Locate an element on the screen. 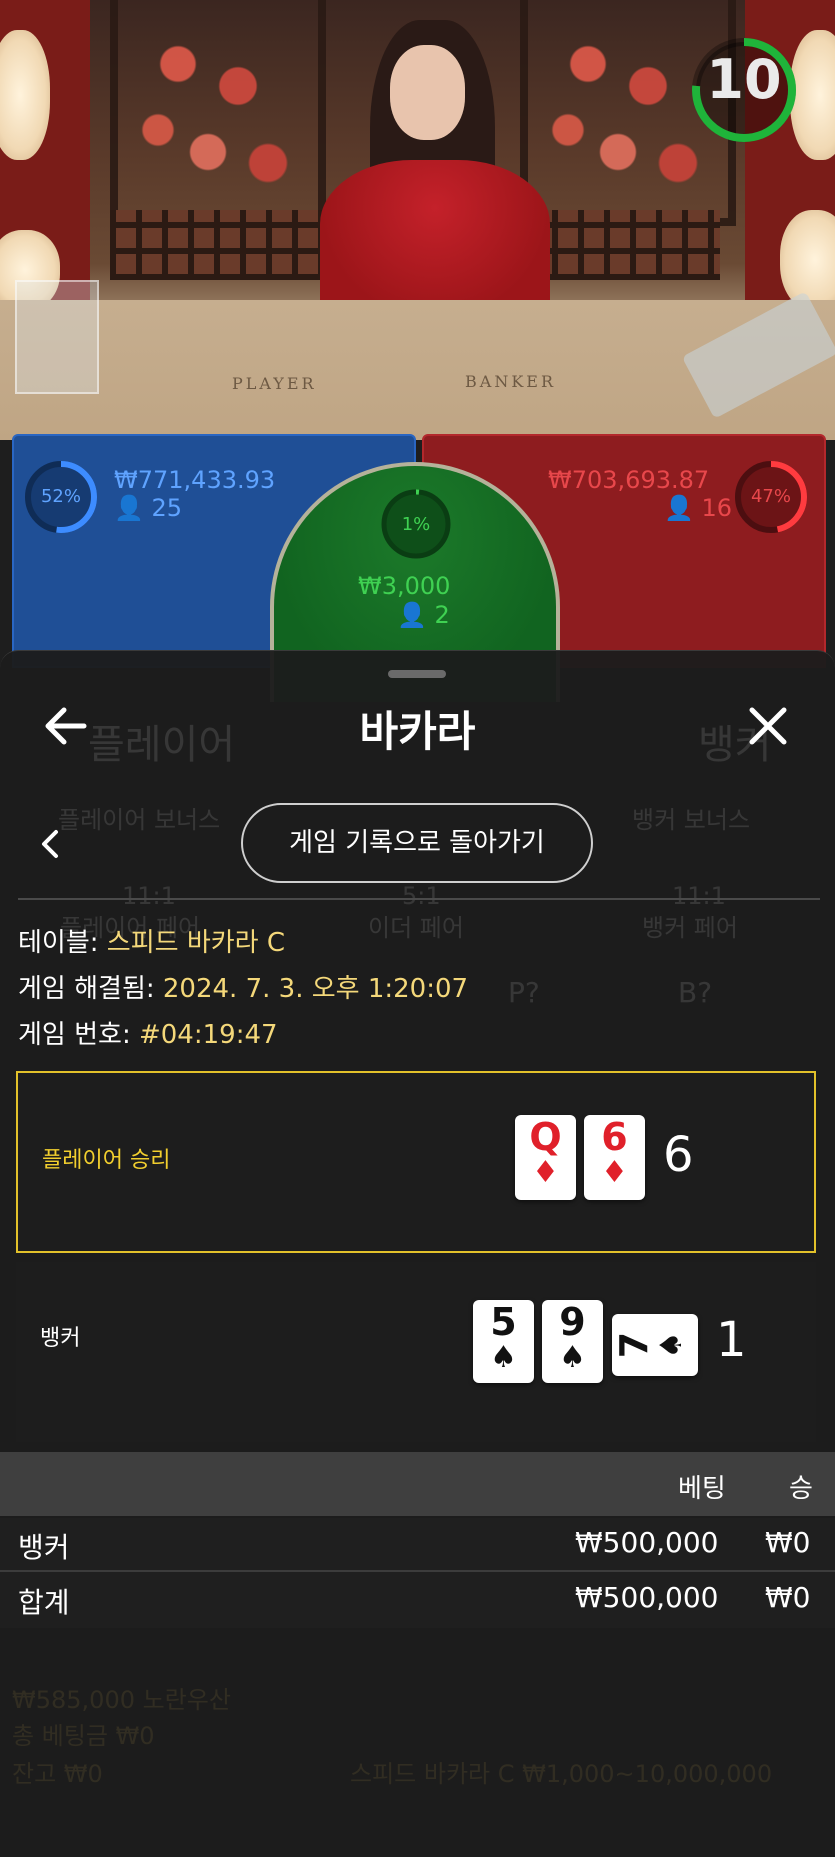  game-number-label: 게임 번호: is located at coordinates (78, 1035).